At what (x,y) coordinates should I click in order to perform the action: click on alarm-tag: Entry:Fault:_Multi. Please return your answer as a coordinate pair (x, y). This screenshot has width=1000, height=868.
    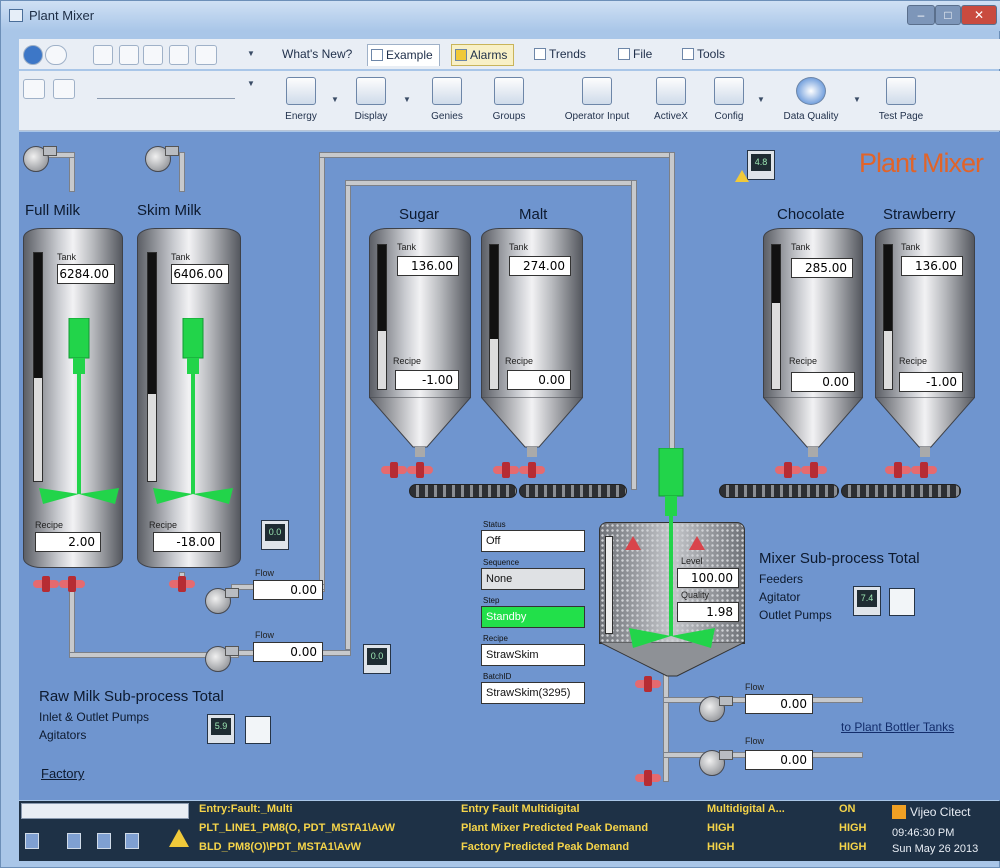
    Looking at the image, I should click on (246, 809).